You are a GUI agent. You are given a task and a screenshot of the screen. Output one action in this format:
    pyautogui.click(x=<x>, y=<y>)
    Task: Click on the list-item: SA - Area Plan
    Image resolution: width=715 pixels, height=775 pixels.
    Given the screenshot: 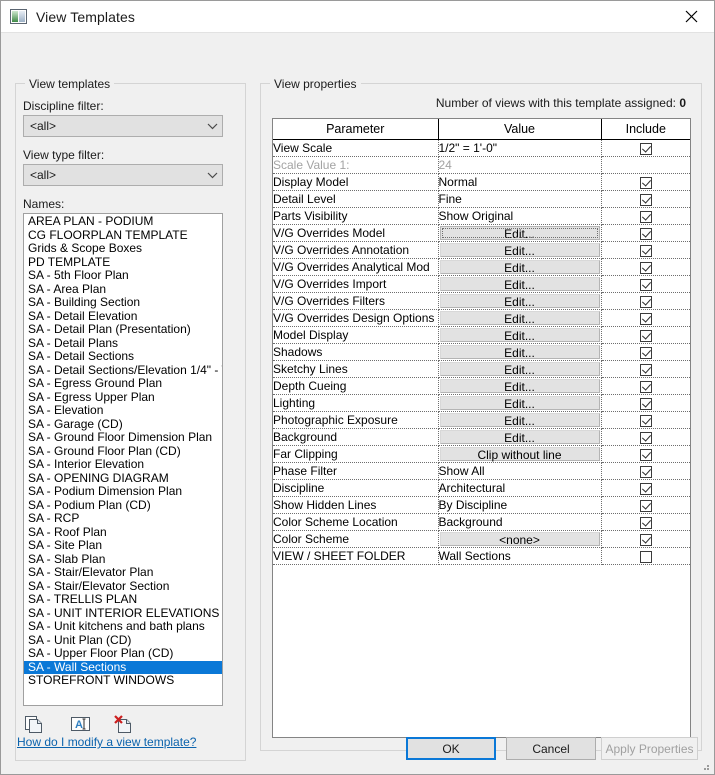 What is the action you would take?
    pyautogui.click(x=123, y=289)
    